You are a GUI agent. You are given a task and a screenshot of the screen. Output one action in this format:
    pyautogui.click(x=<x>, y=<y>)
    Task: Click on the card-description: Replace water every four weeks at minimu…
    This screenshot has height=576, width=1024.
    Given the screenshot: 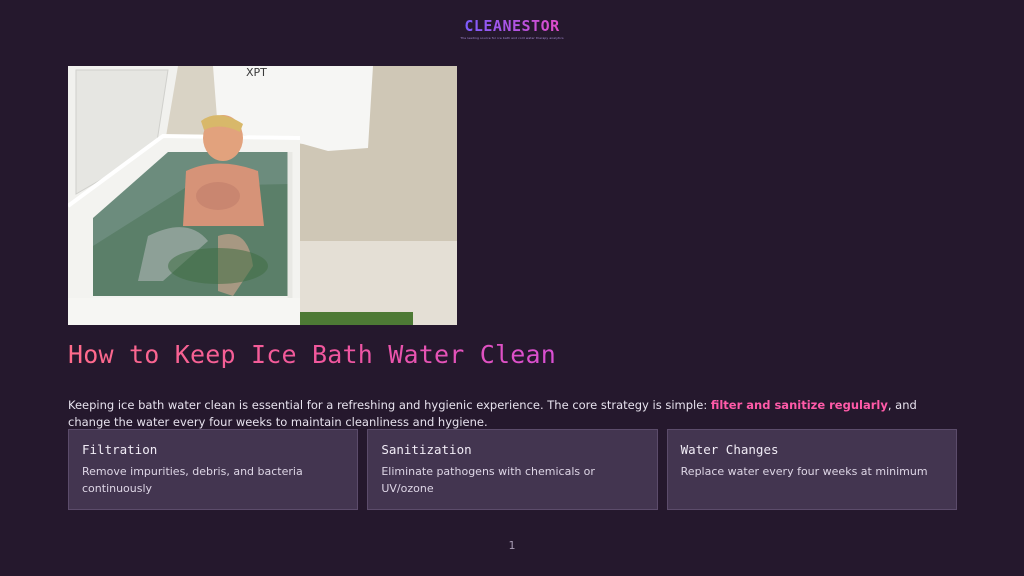 What is the action you would take?
    pyautogui.click(x=804, y=471)
    